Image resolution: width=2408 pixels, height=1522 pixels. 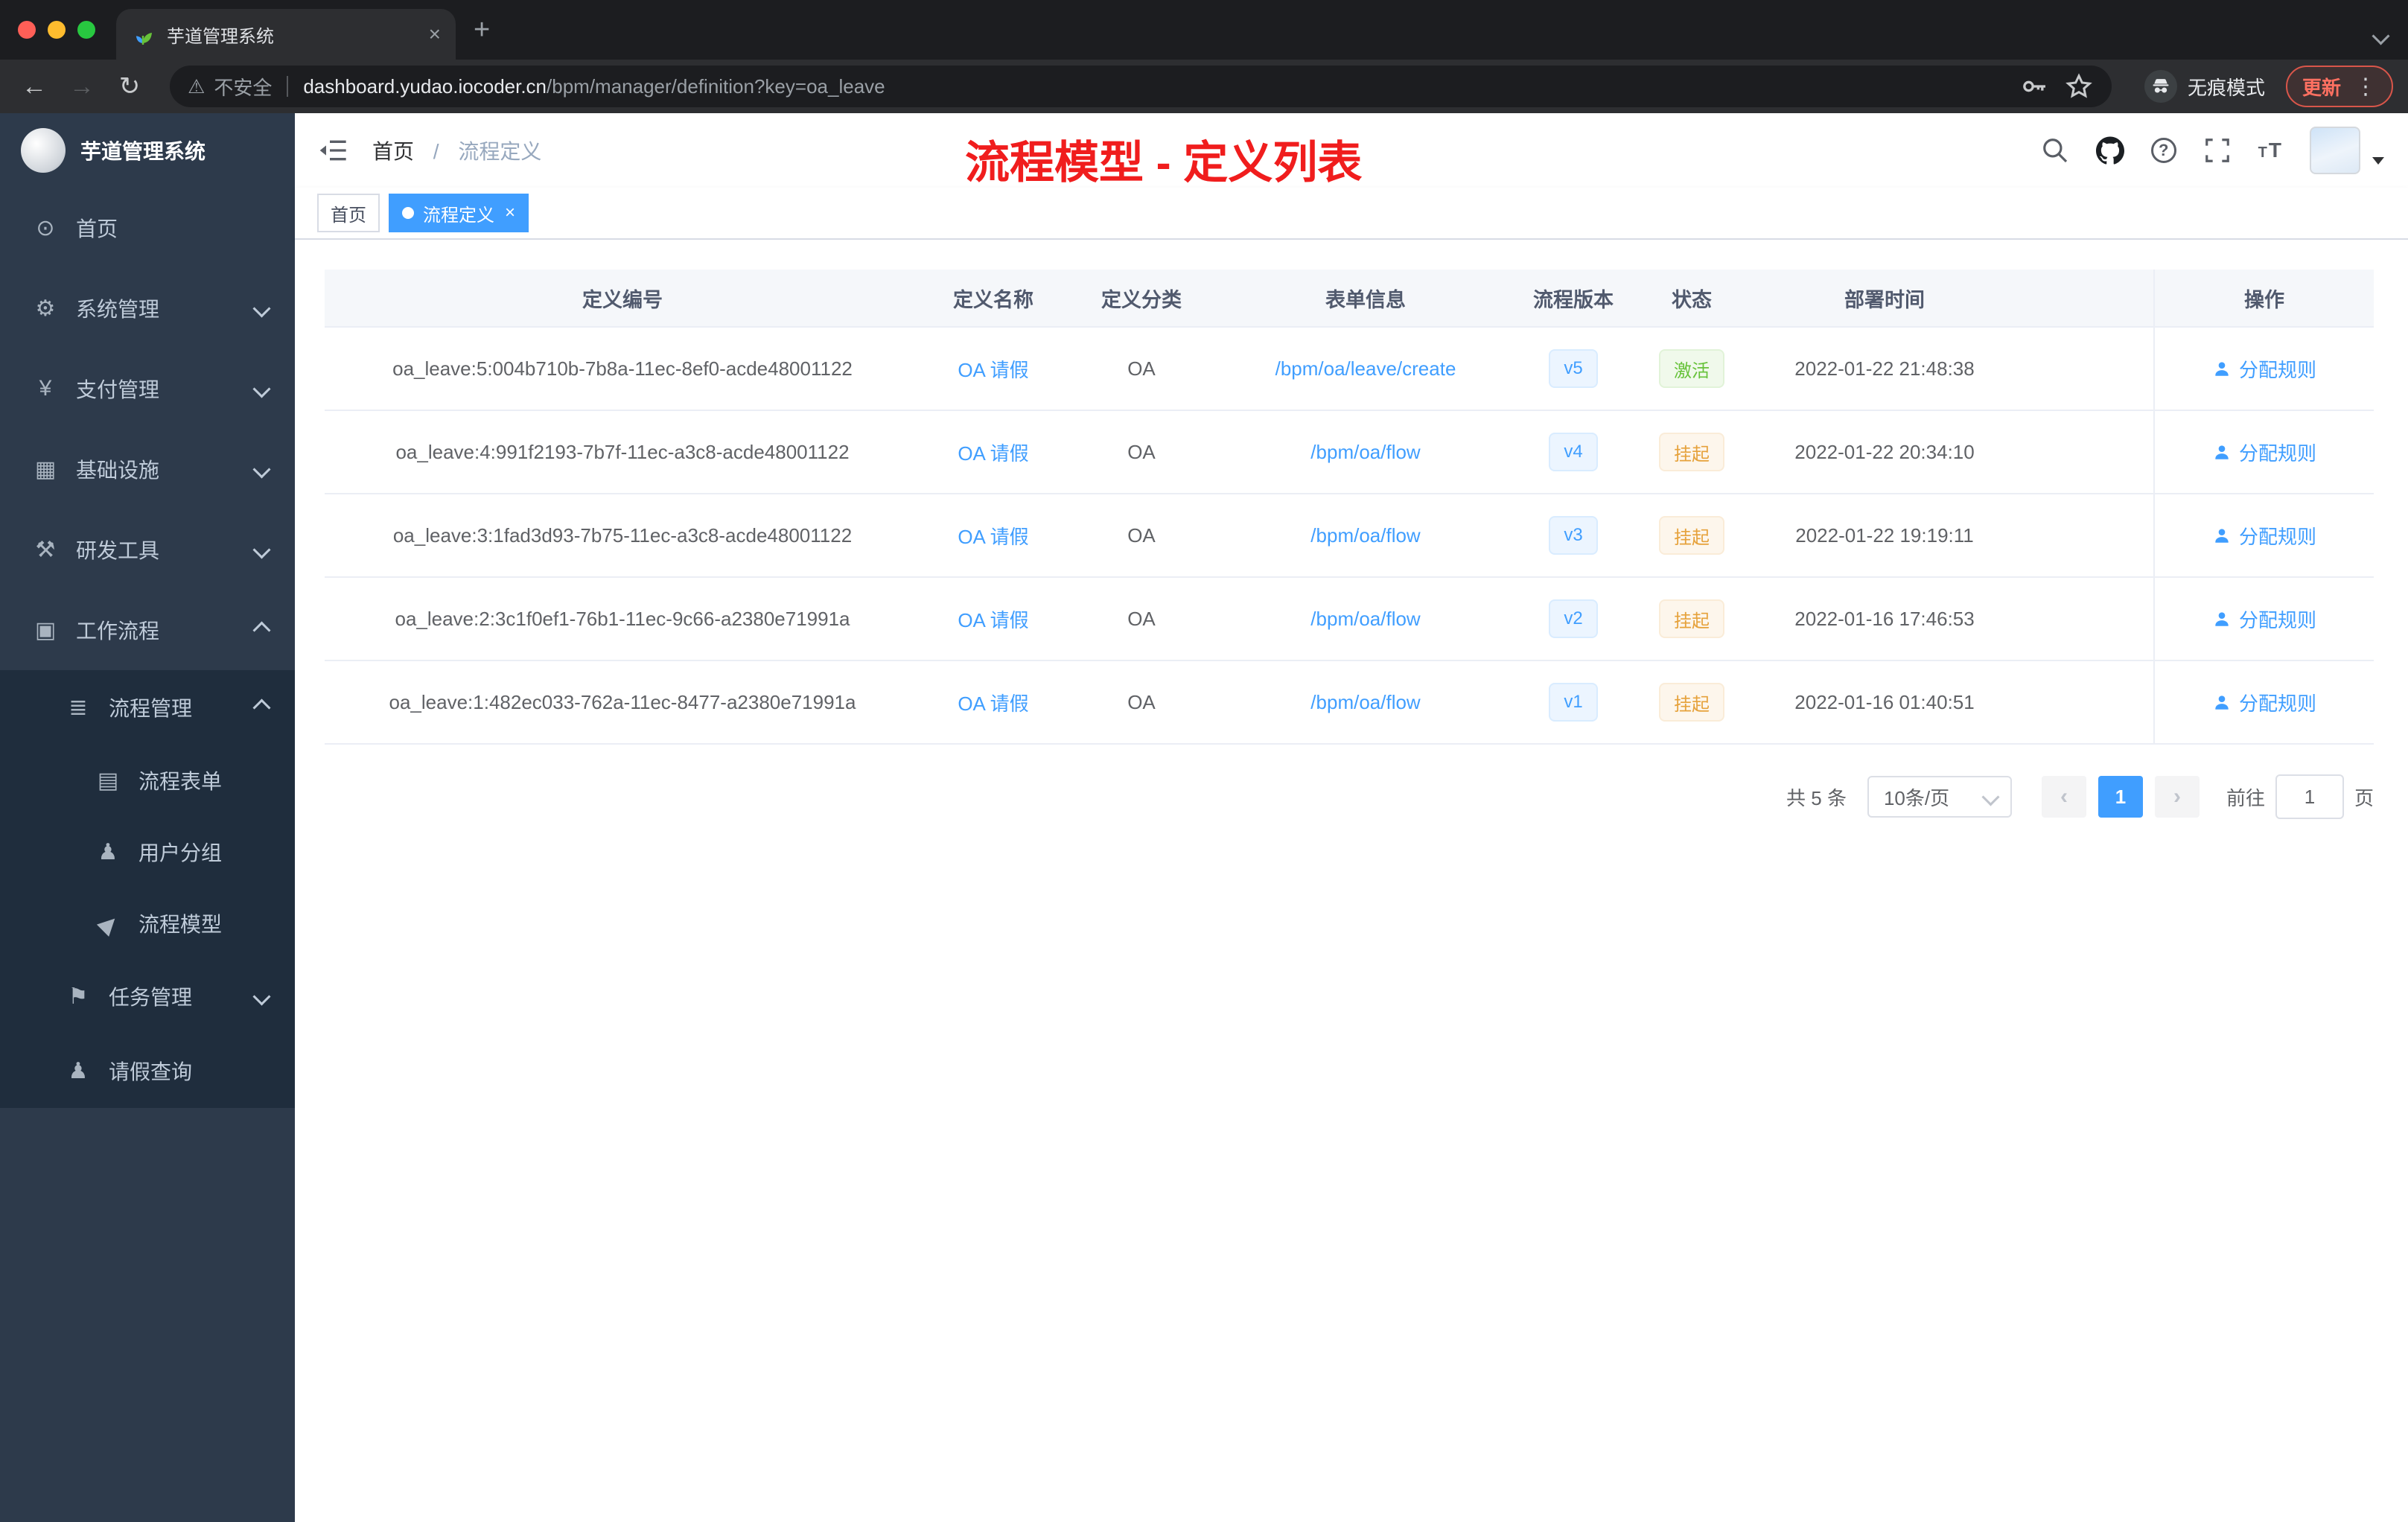 I want to click on goto-page-input, so click(x=2309, y=796).